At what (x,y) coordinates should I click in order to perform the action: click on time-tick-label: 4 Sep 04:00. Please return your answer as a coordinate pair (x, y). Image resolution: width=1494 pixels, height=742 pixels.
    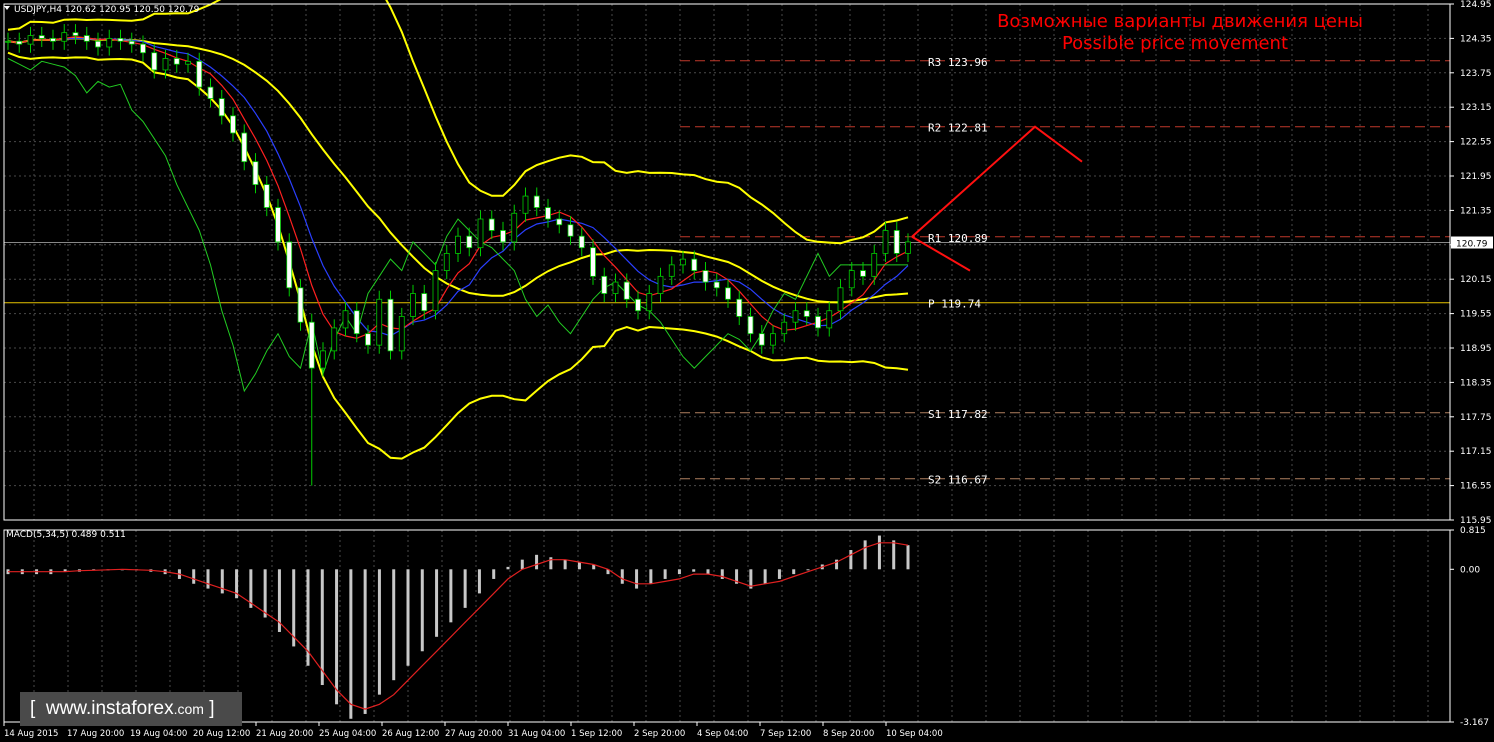
    Looking at the image, I should click on (722, 734).